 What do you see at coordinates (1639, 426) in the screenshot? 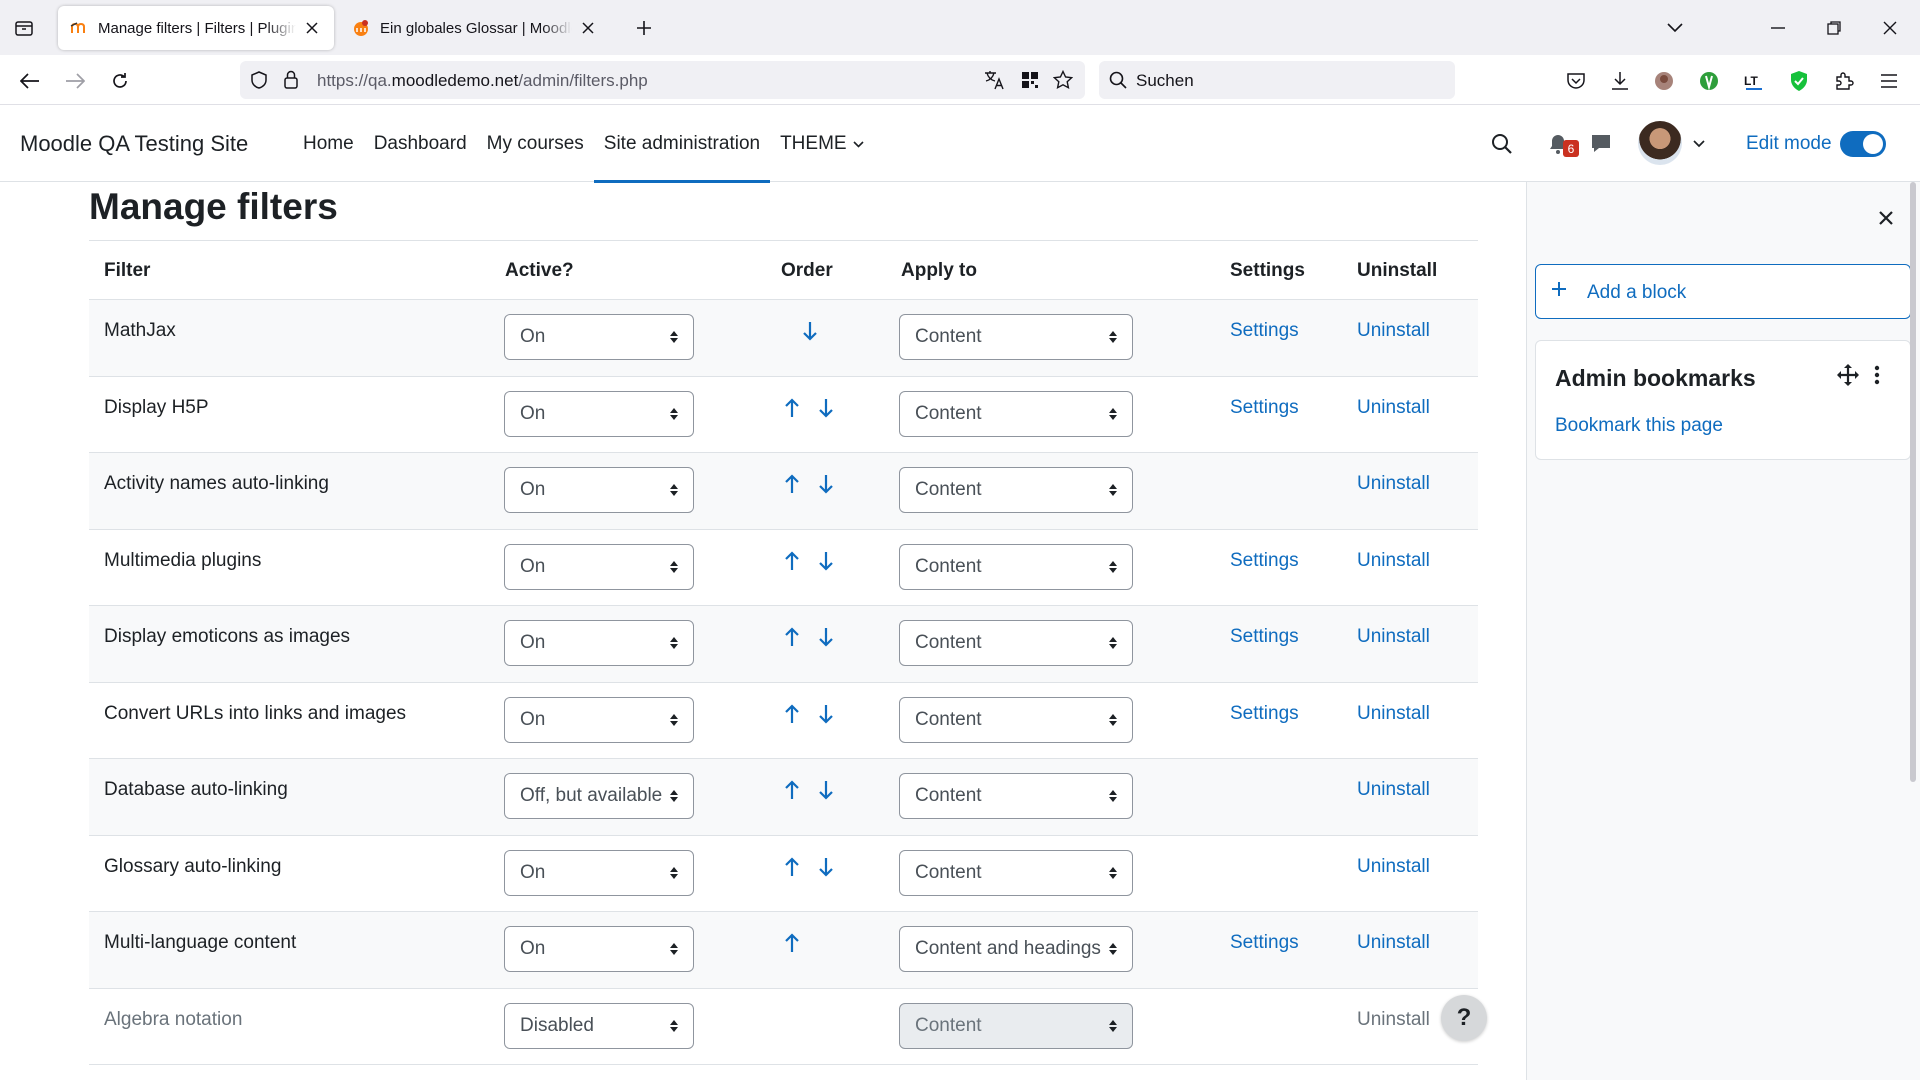
I see `bookmark-this-page-link: Bookmark this page` at bounding box center [1639, 426].